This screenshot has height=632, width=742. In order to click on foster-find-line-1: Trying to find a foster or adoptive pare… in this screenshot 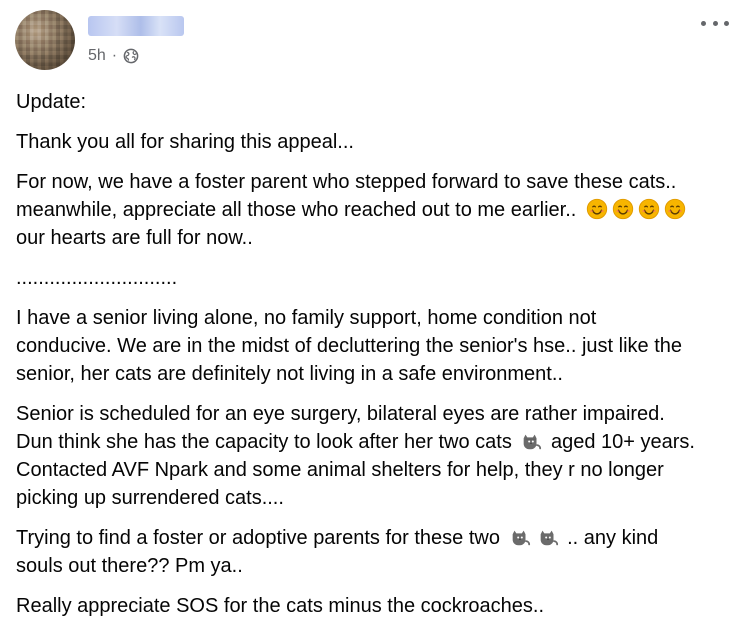, I will do `click(371, 538)`.